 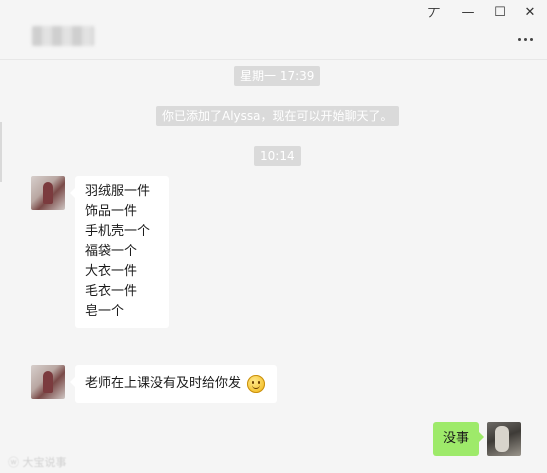 I want to click on close-icon: ✕, so click(x=530, y=12).